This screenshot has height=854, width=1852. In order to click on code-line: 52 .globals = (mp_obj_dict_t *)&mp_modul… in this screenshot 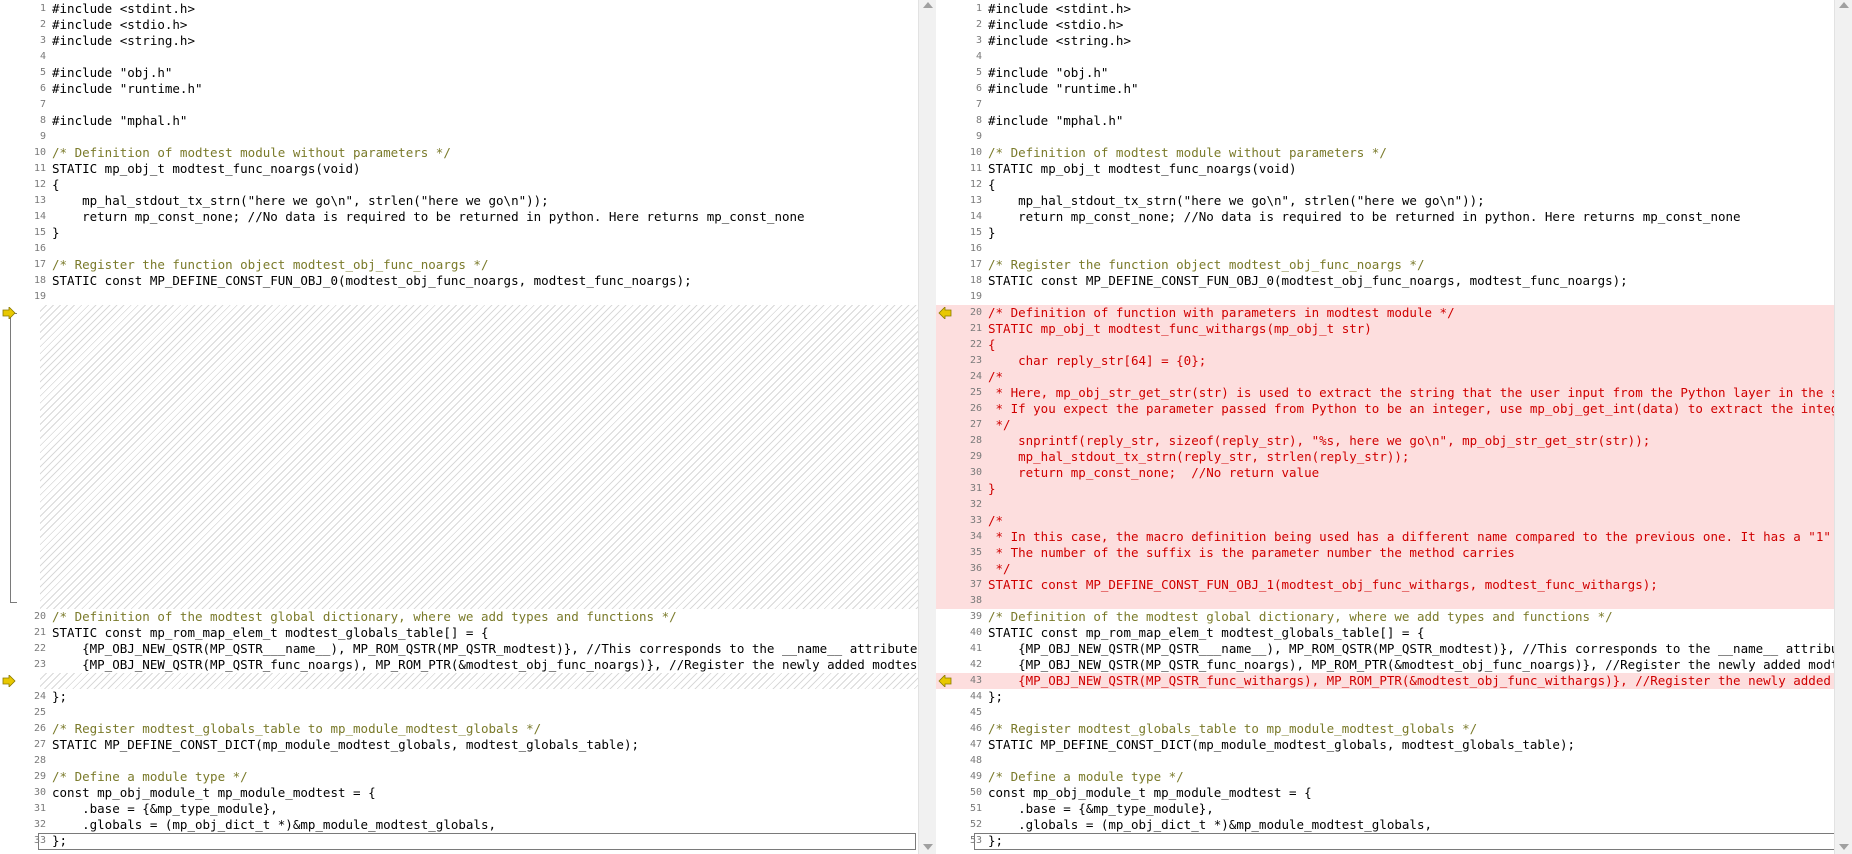, I will do `click(1394, 825)`.